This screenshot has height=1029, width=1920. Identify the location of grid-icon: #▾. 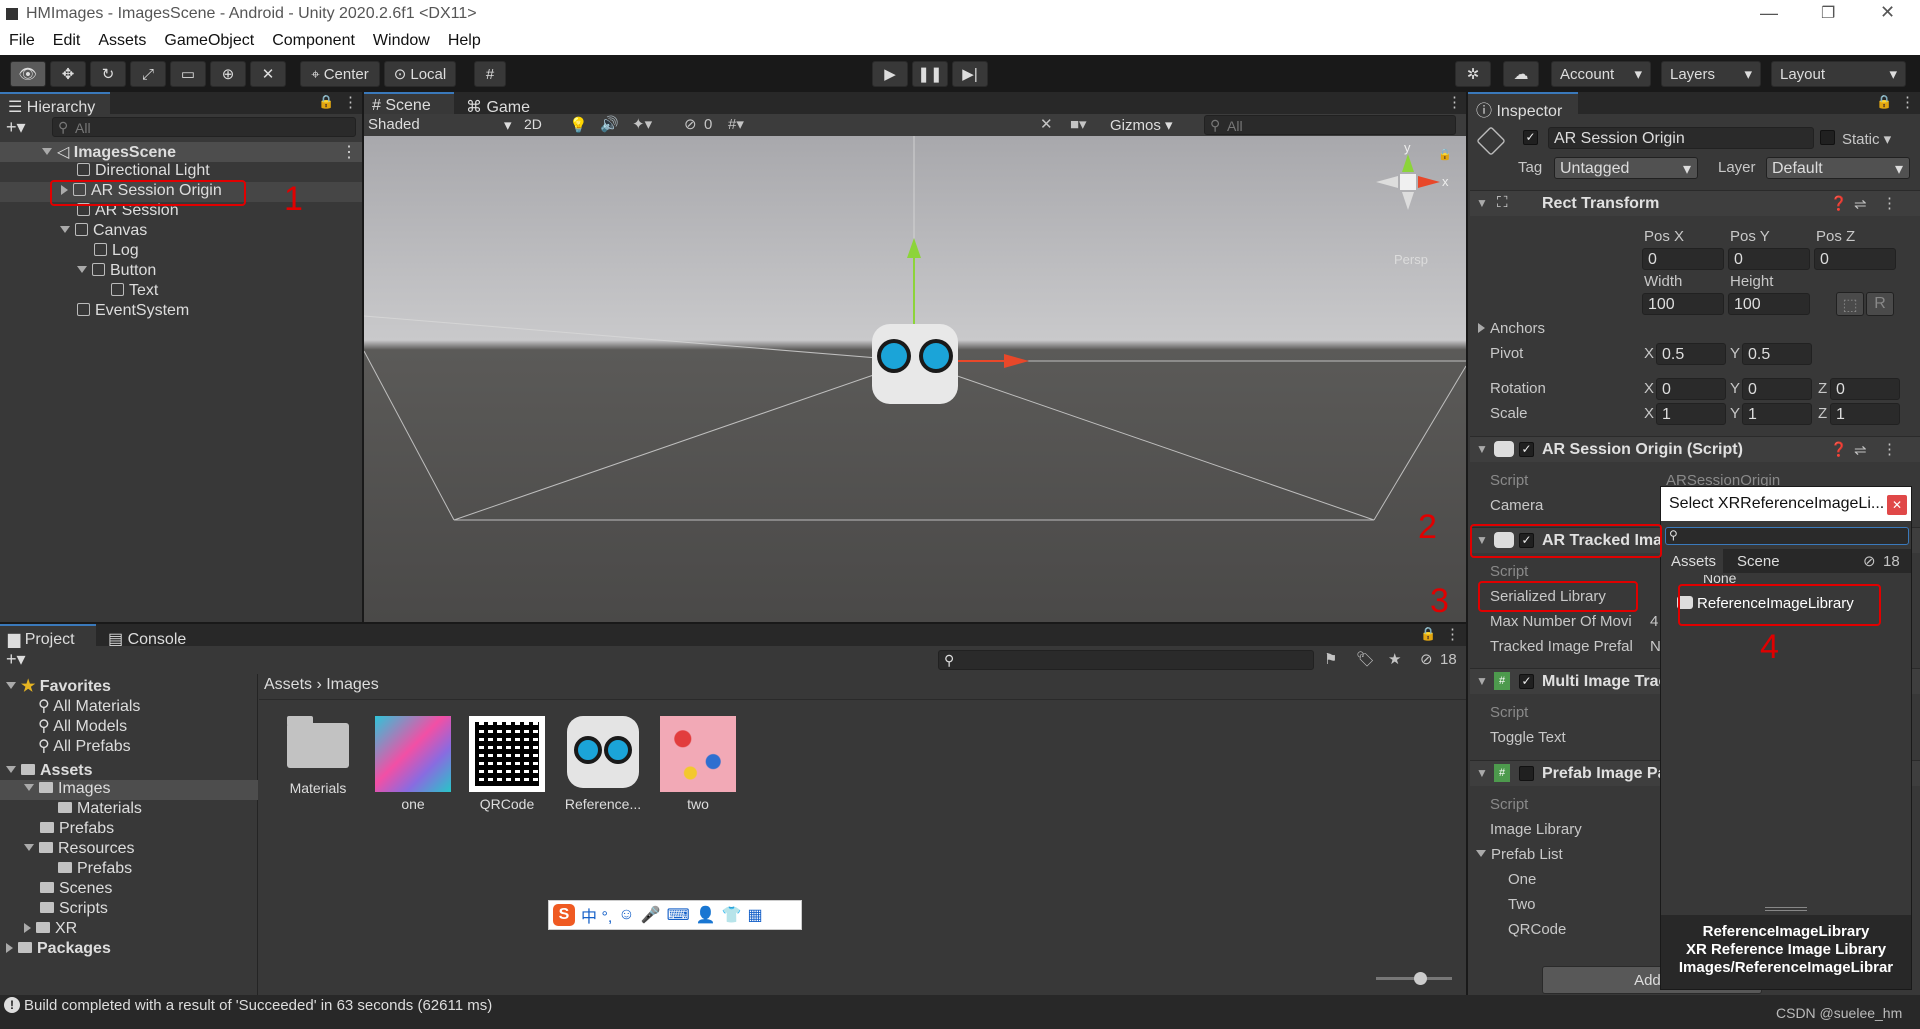
(736, 124).